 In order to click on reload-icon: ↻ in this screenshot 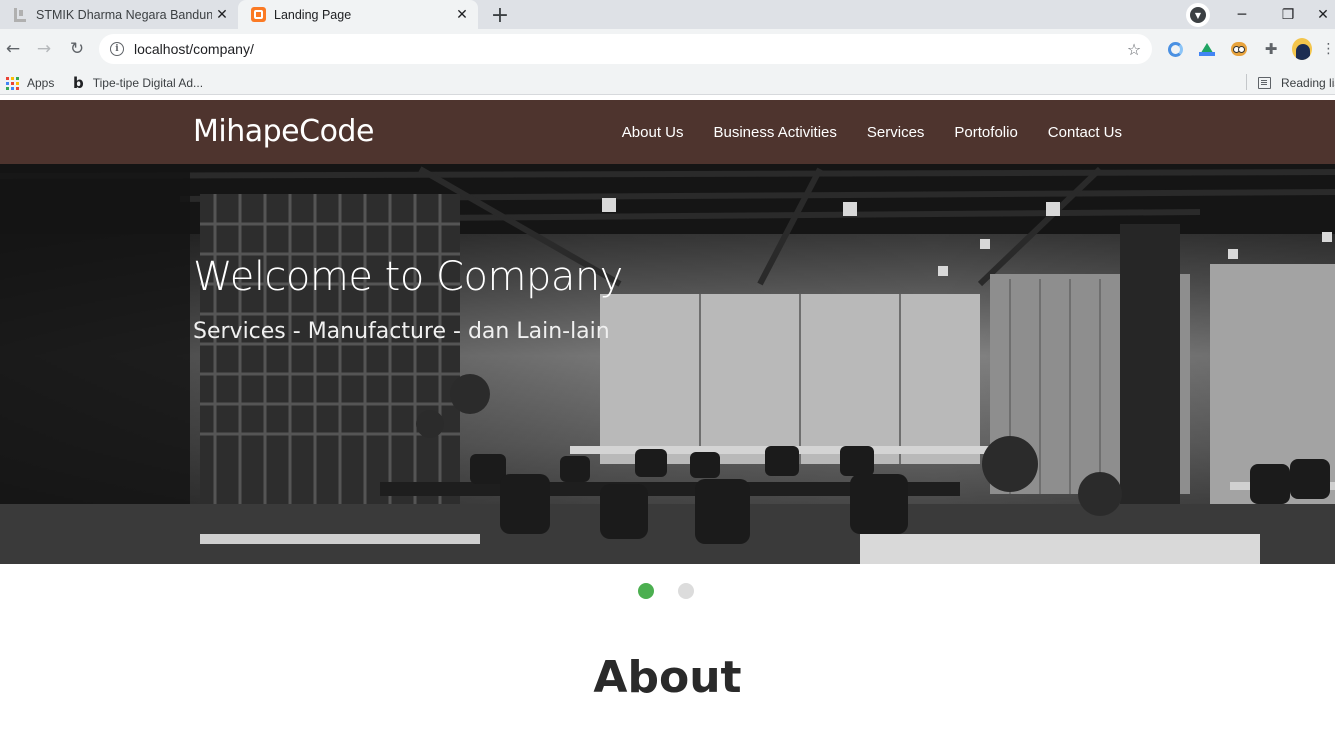, I will do `click(77, 49)`.